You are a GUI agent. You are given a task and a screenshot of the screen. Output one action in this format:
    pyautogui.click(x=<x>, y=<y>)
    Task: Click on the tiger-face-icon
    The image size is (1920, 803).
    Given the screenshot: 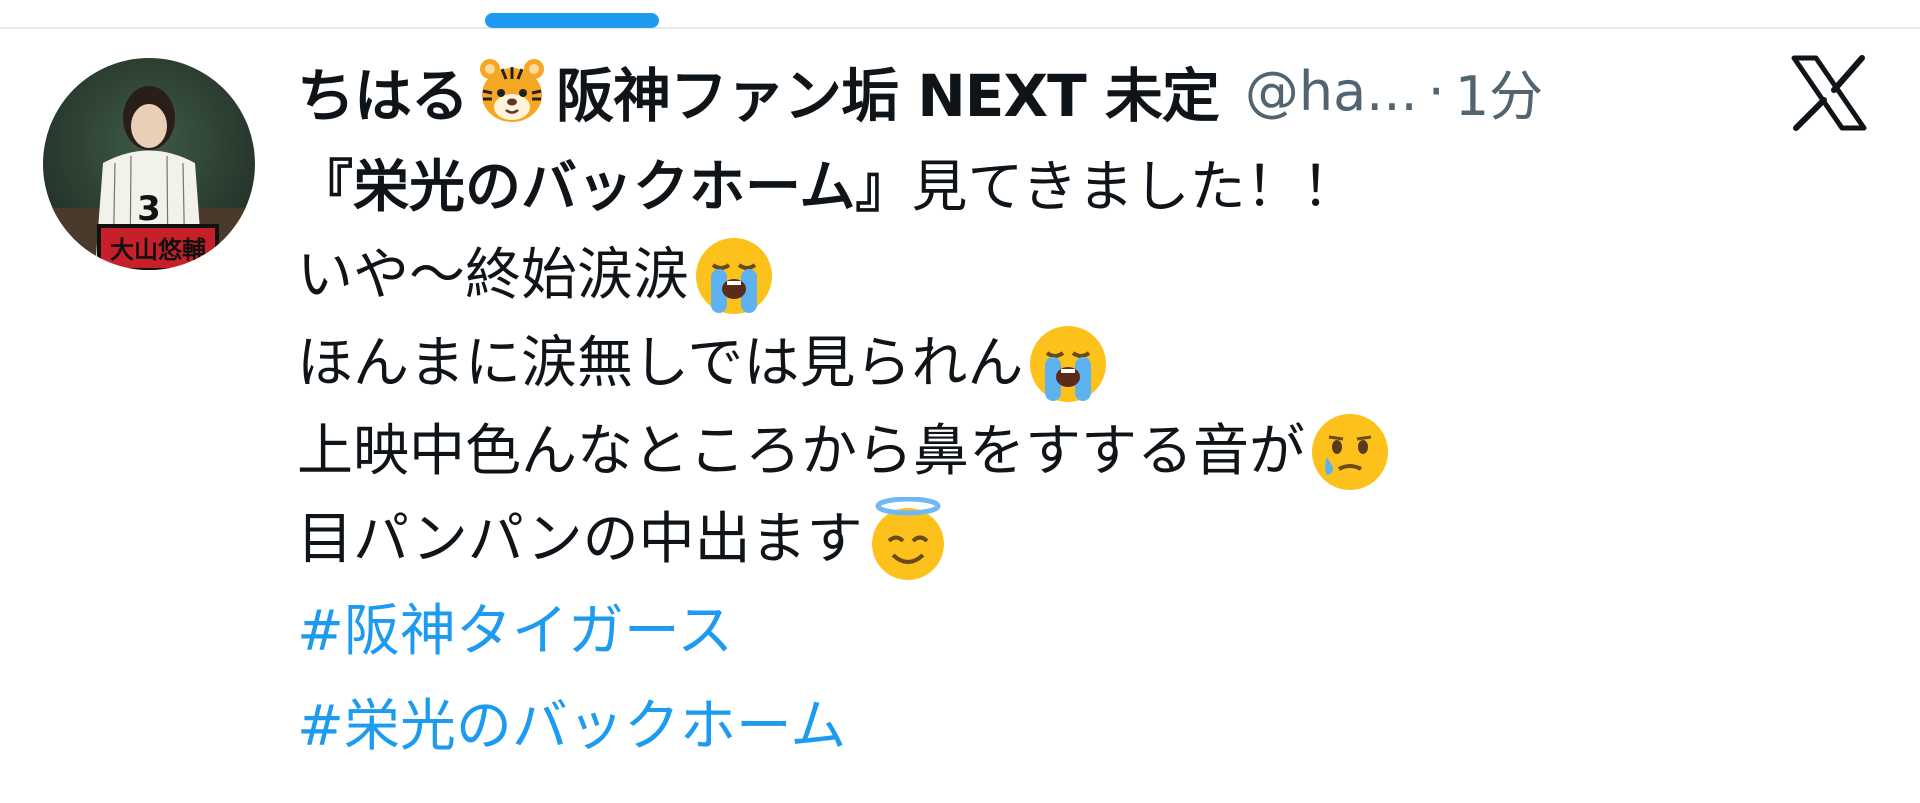 What is the action you would take?
    pyautogui.click(x=512, y=90)
    